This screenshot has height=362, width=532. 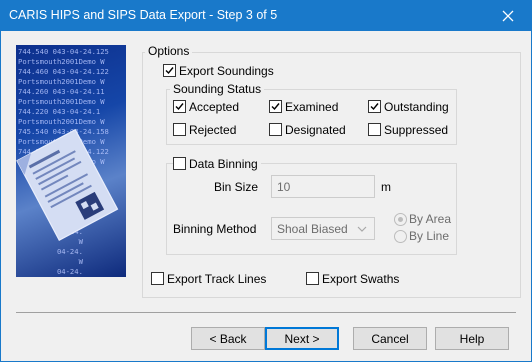 I want to click on binning-method-select: Shoal Biased, so click(x=323, y=228).